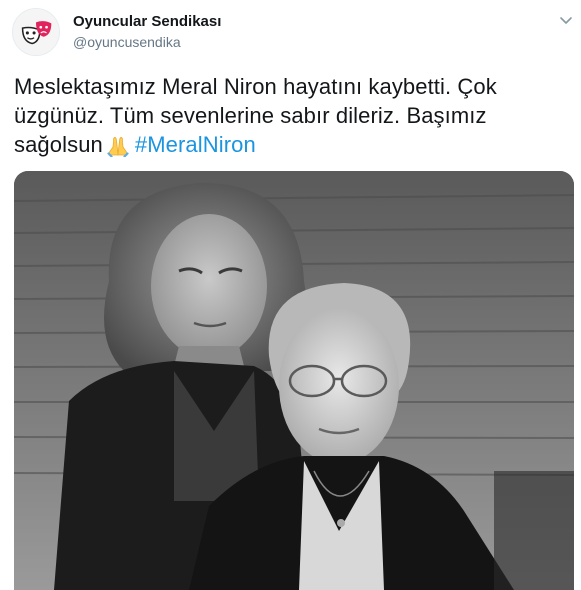 This screenshot has width=581, height=590. What do you see at coordinates (118, 145) in the screenshot?
I see `folded-hands-icon` at bounding box center [118, 145].